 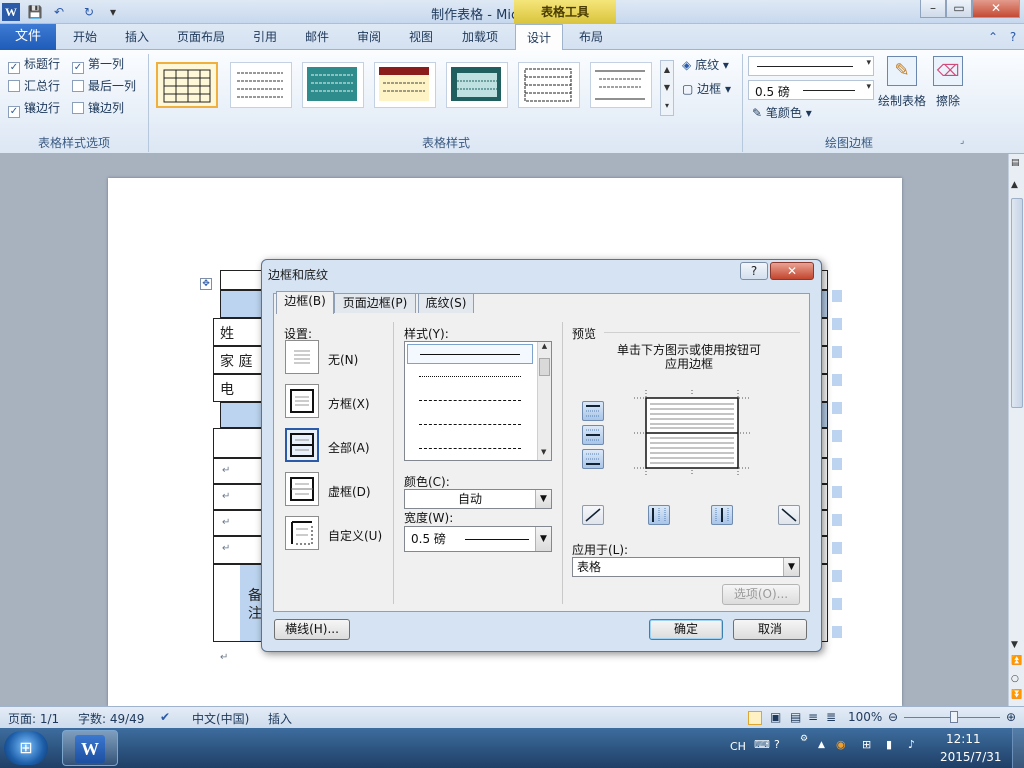 What do you see at coordinates (470, 400) in the screenshot?
I see `style-option-dashed` at bounding box center [470, 400].